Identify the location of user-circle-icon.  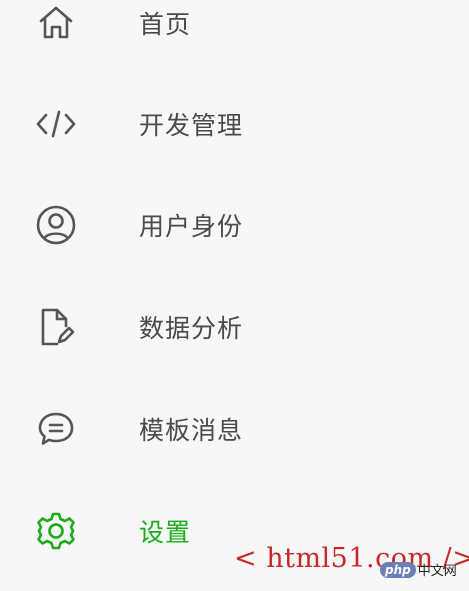
(56, 225).